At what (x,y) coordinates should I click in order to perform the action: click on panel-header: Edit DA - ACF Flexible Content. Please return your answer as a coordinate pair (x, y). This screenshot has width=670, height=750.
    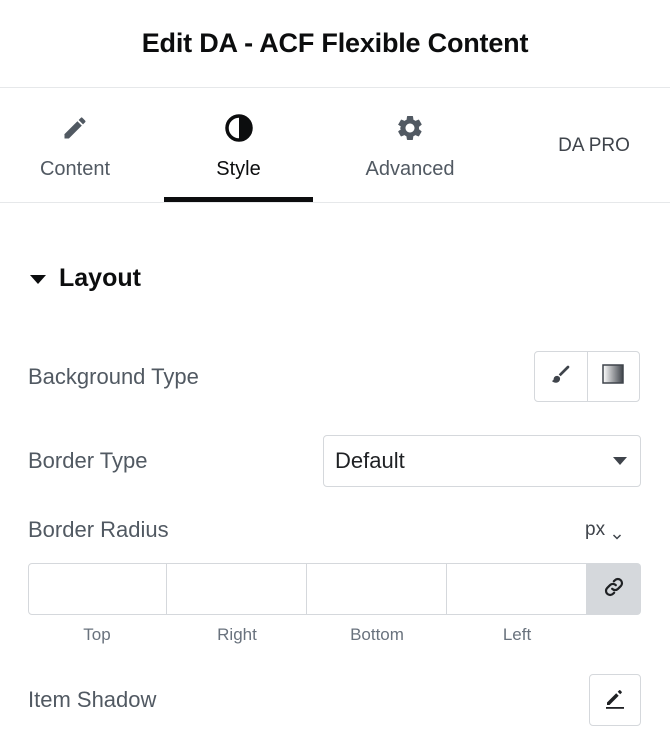
    Looking at the image, I should click on (335, 44).